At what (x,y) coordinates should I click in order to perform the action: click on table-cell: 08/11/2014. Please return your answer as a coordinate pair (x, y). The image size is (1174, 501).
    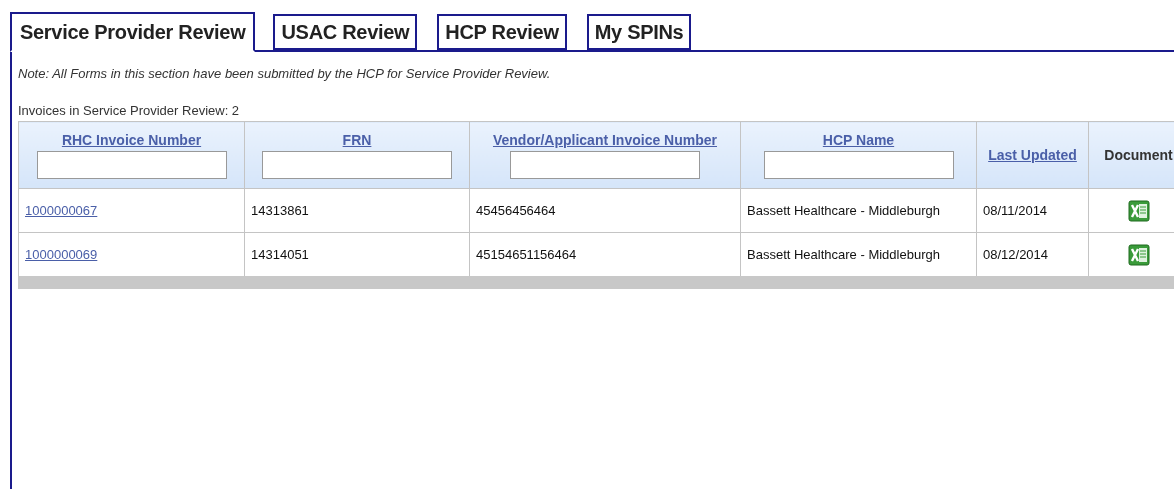
    Looking at the image, I should click on (1032, 210).